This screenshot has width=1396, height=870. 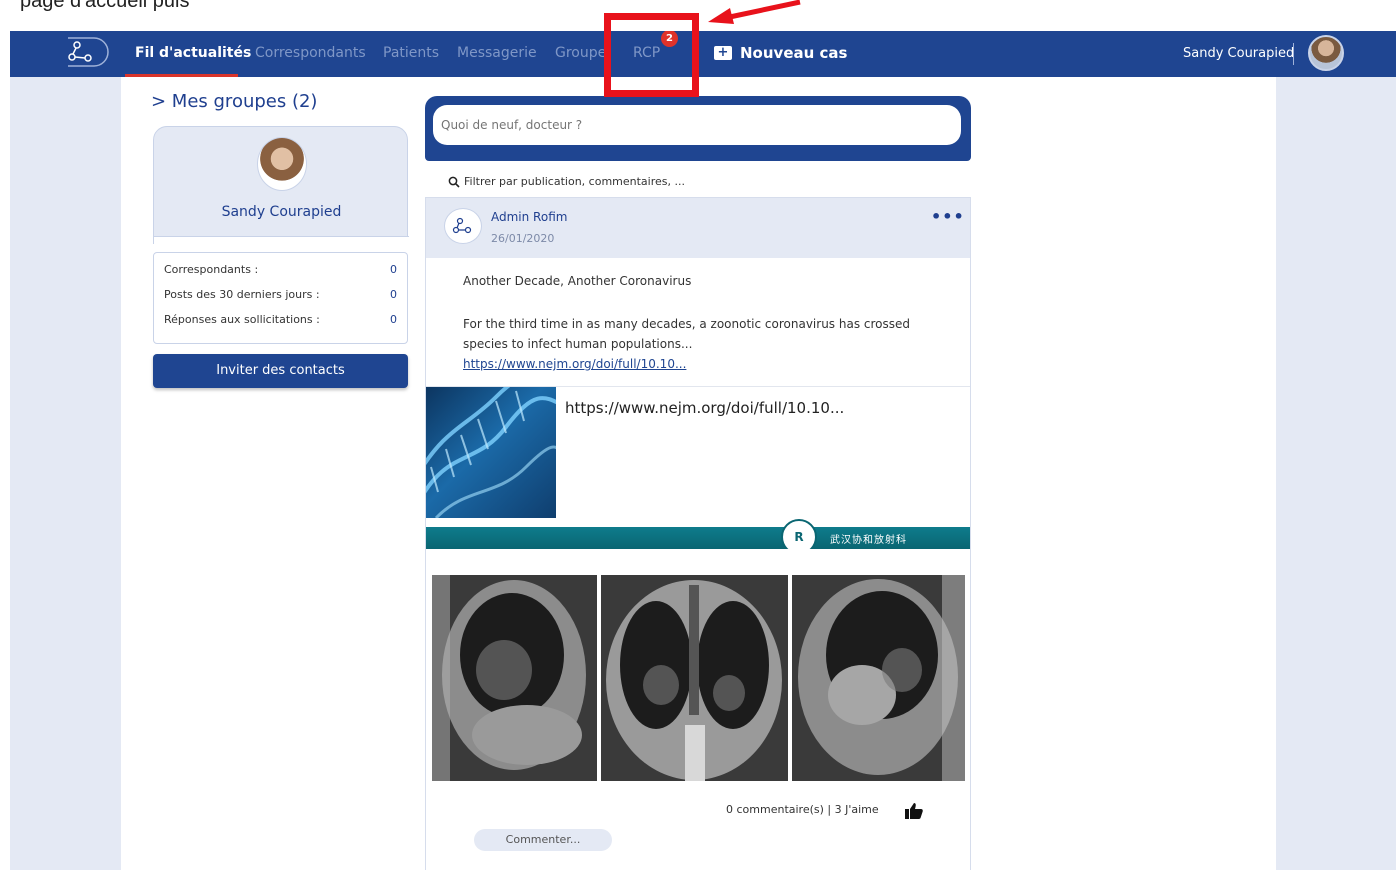 What do you see at coordinates (454, 182) in the screenshot?
I see `search-icon` at bounding box center [454, 182].